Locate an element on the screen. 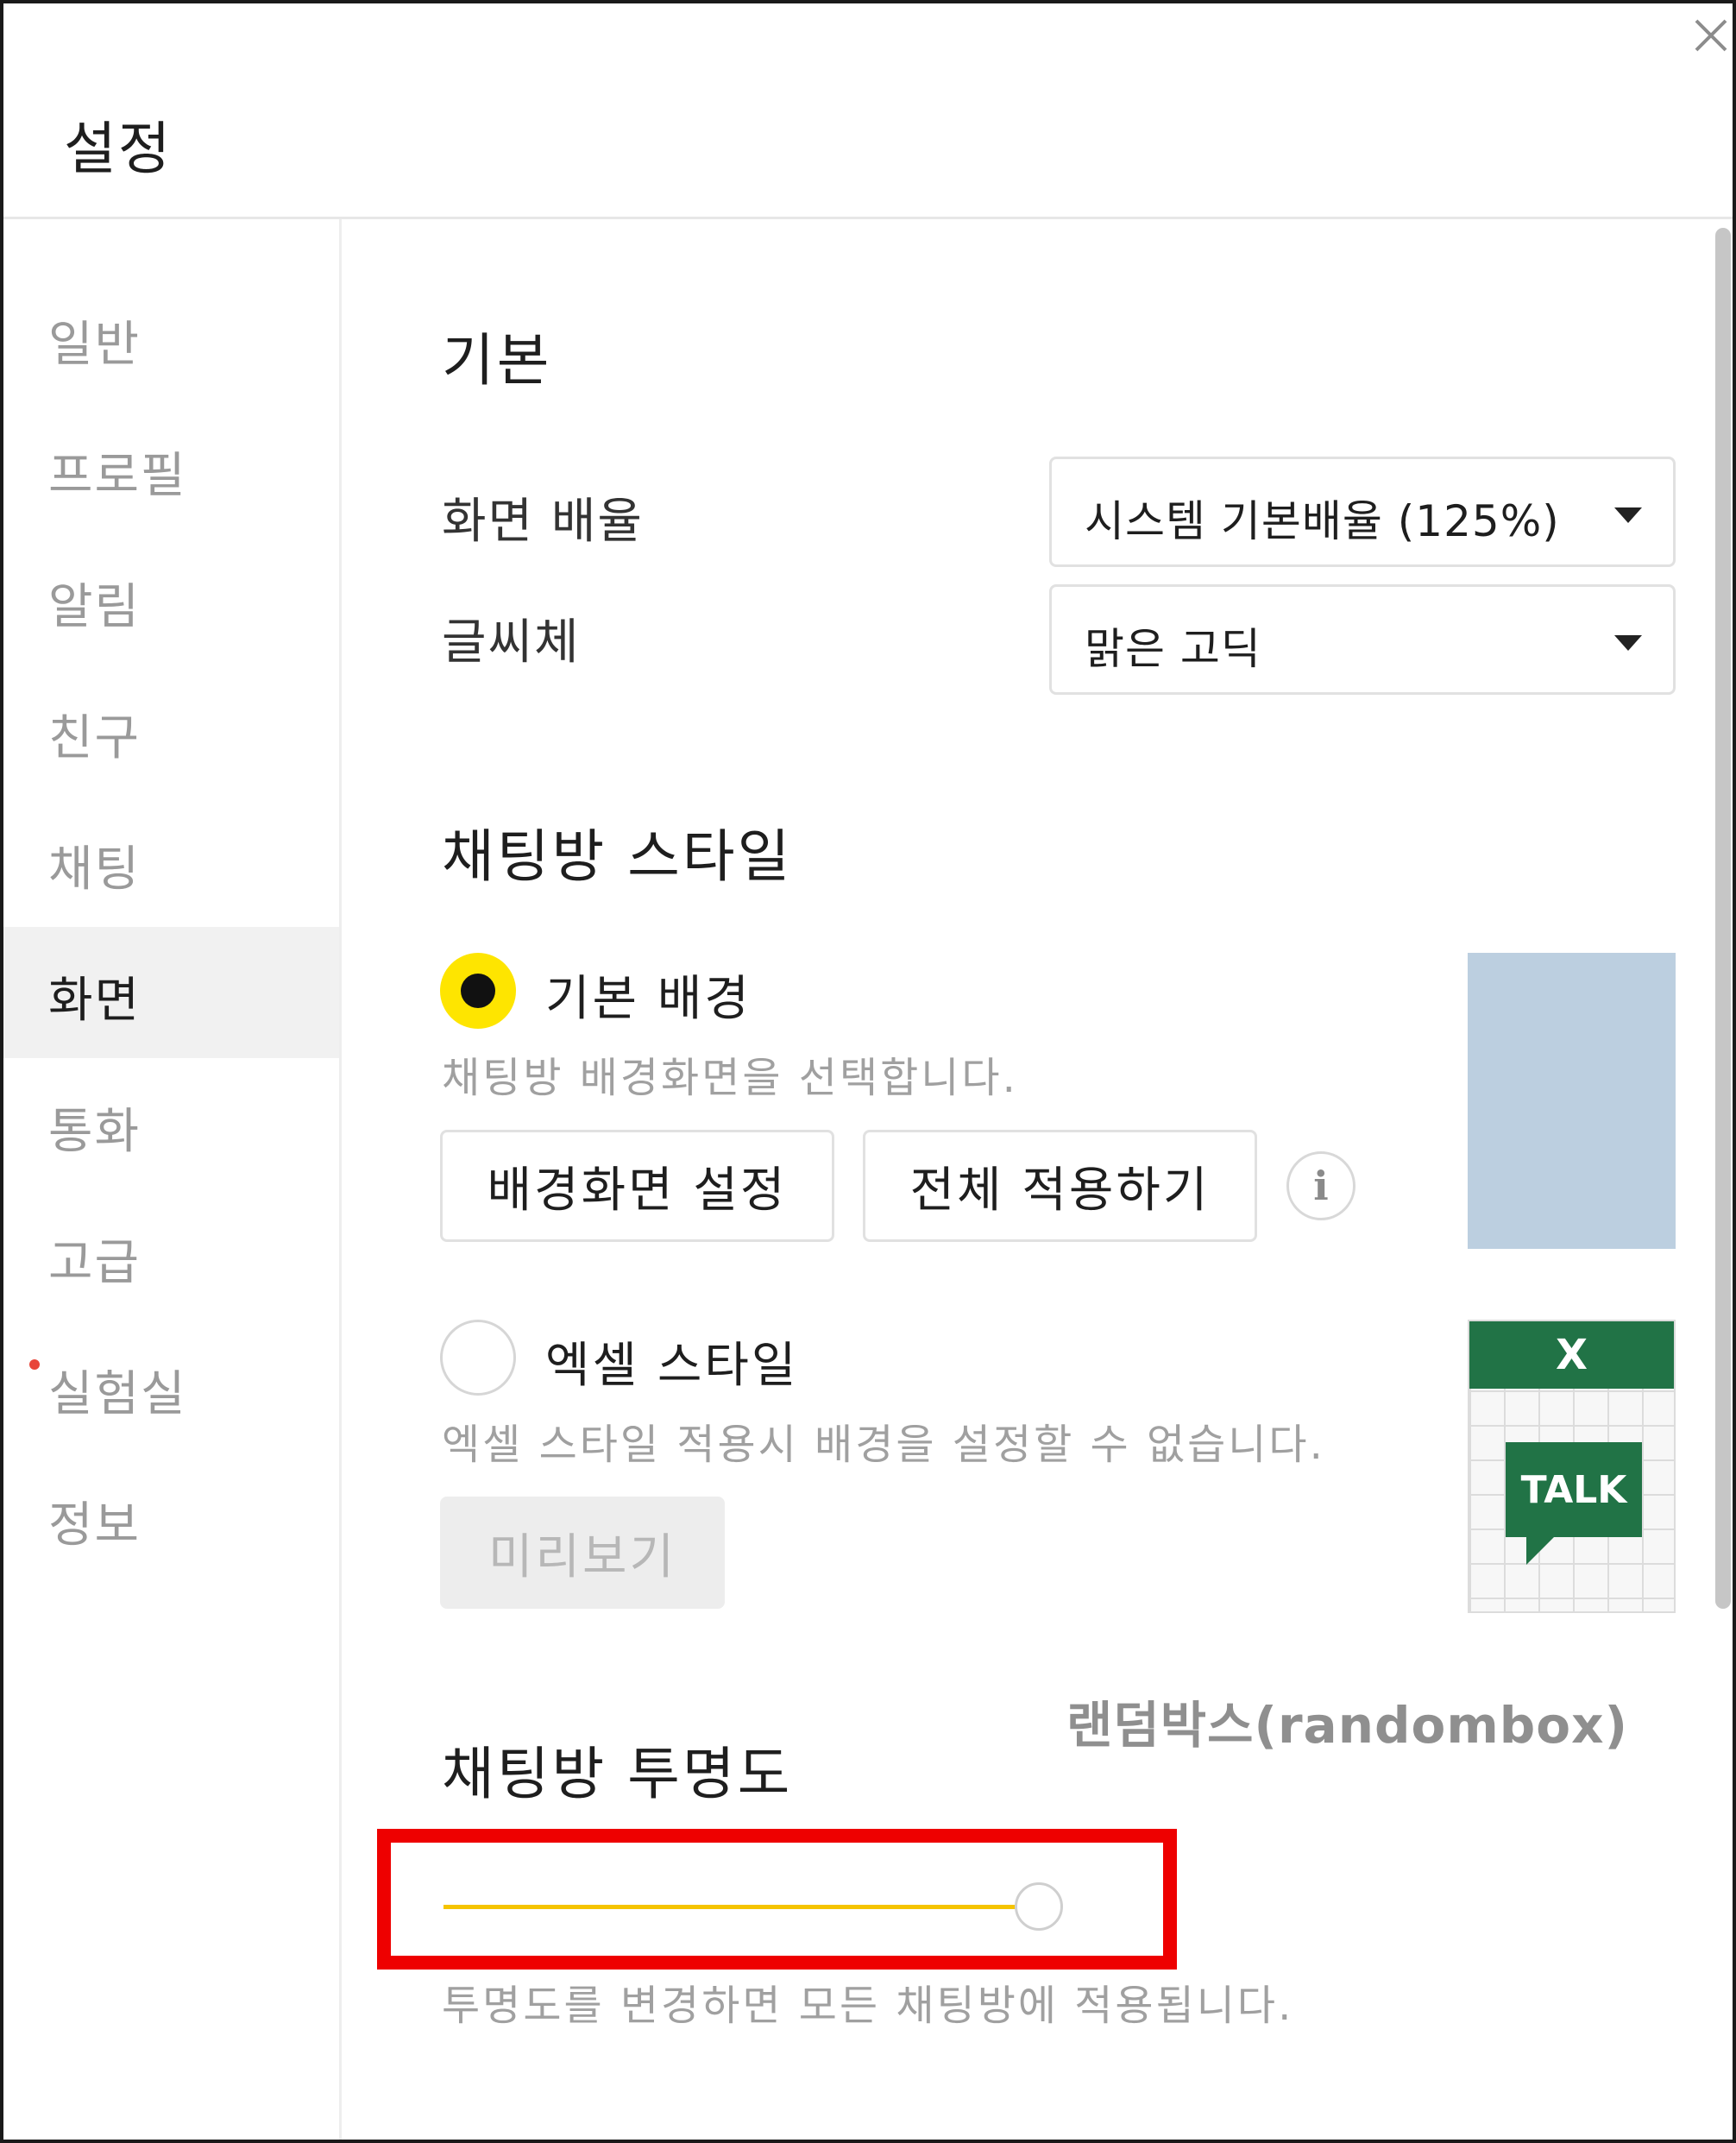 The height and width of the screenshot is (2143, 1736). zoom-select: 시스템 기본배율 (125%) is located at coordinates (1362, 512).